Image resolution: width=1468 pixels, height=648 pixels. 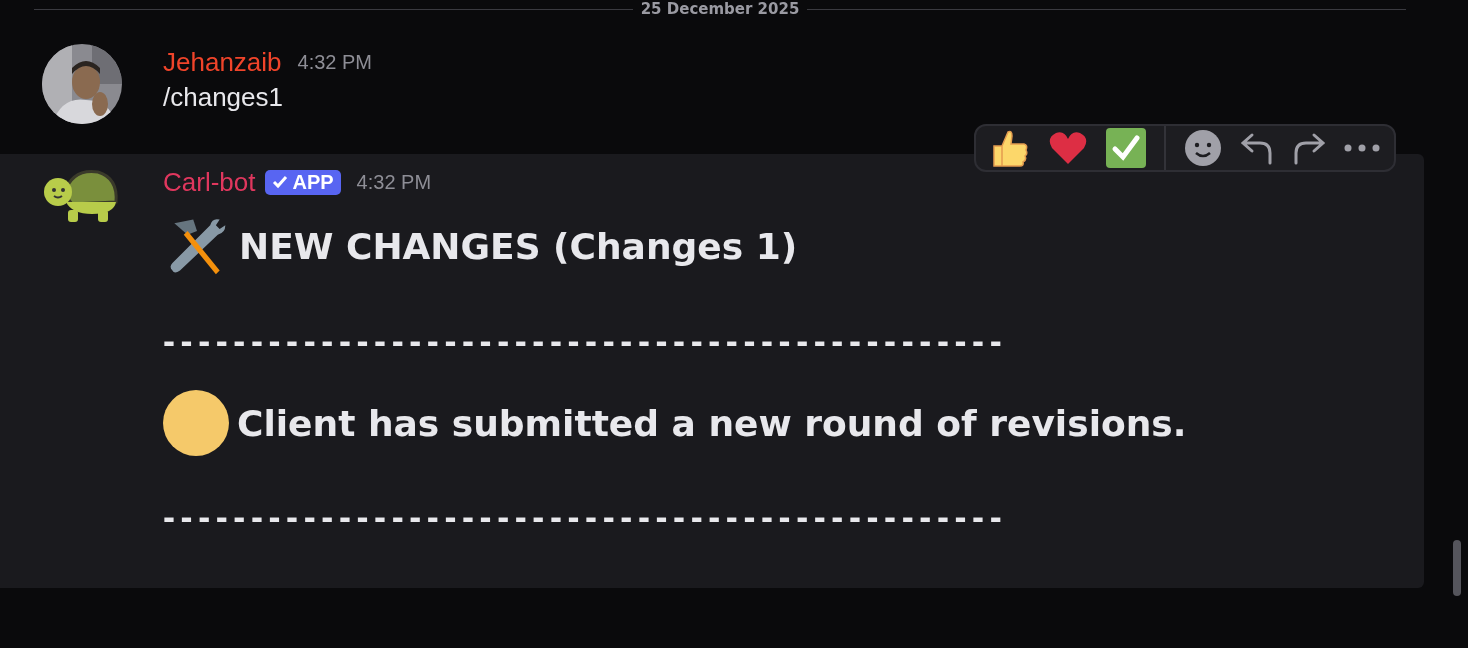 What do you see at coordinates (209, 182) in the screenshot?
I see `author-name: Carl-bot` at bounding box center [209, 182].